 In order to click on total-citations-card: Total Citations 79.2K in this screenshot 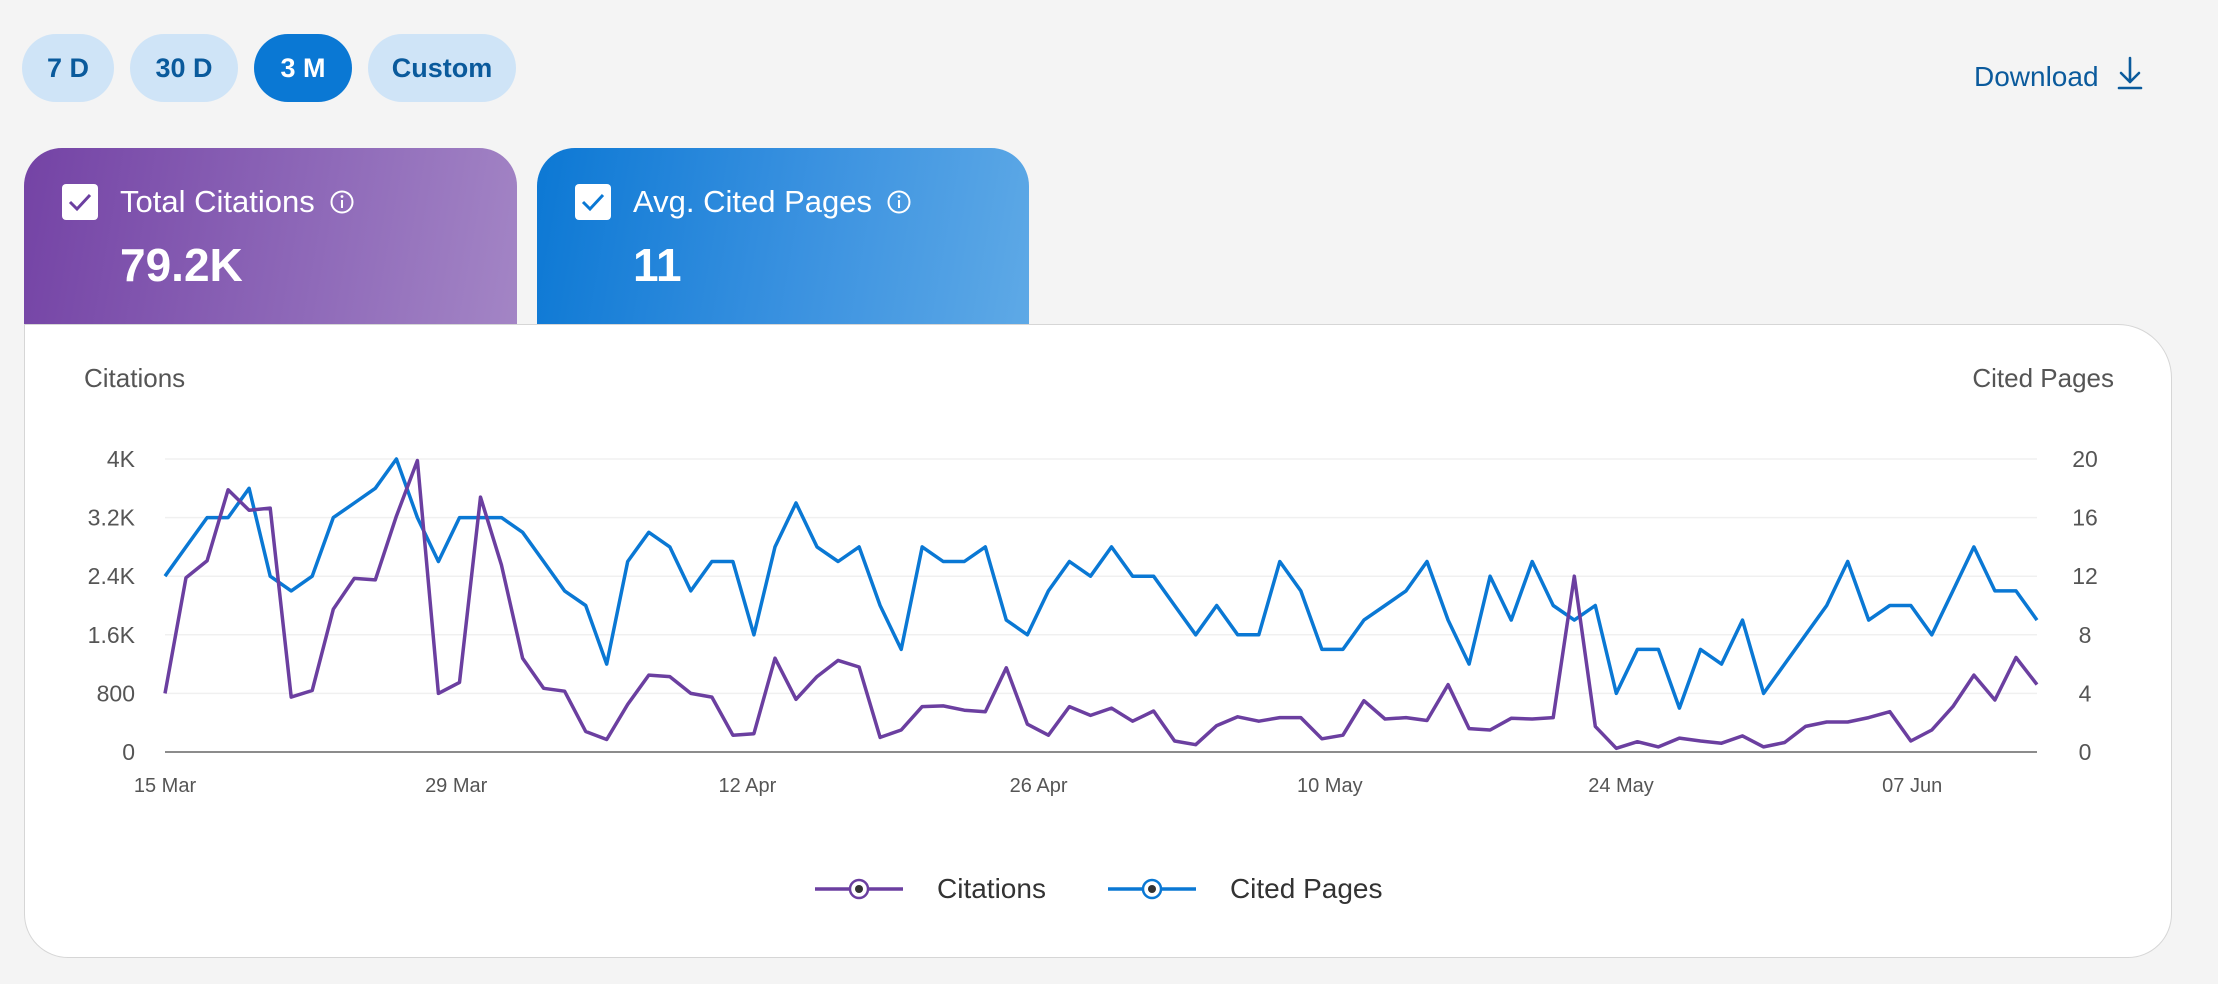, I will do `click(270, 236)`.